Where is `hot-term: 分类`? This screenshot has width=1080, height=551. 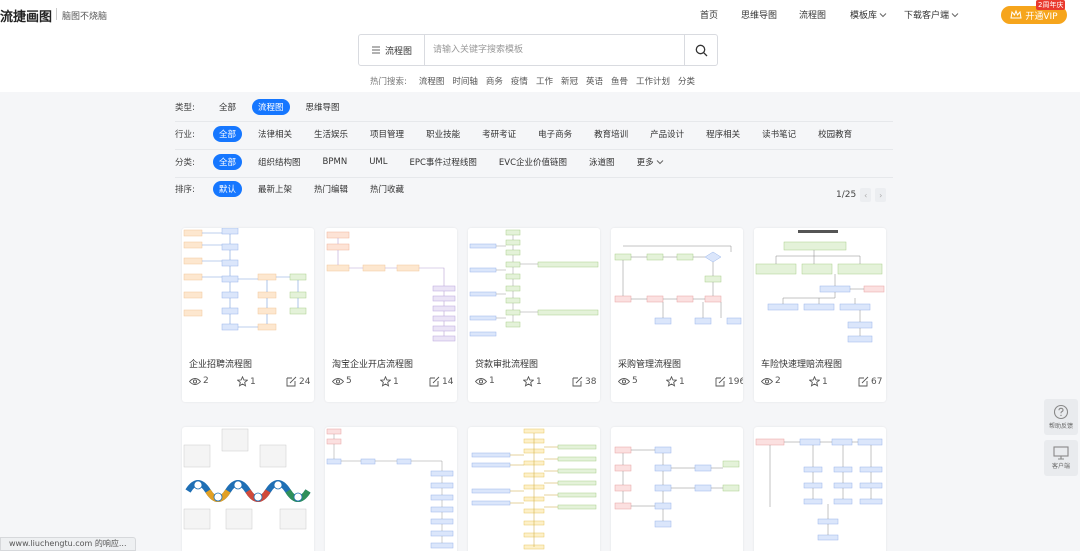 hot-term: 分类 is located at coordinates (686, 81).